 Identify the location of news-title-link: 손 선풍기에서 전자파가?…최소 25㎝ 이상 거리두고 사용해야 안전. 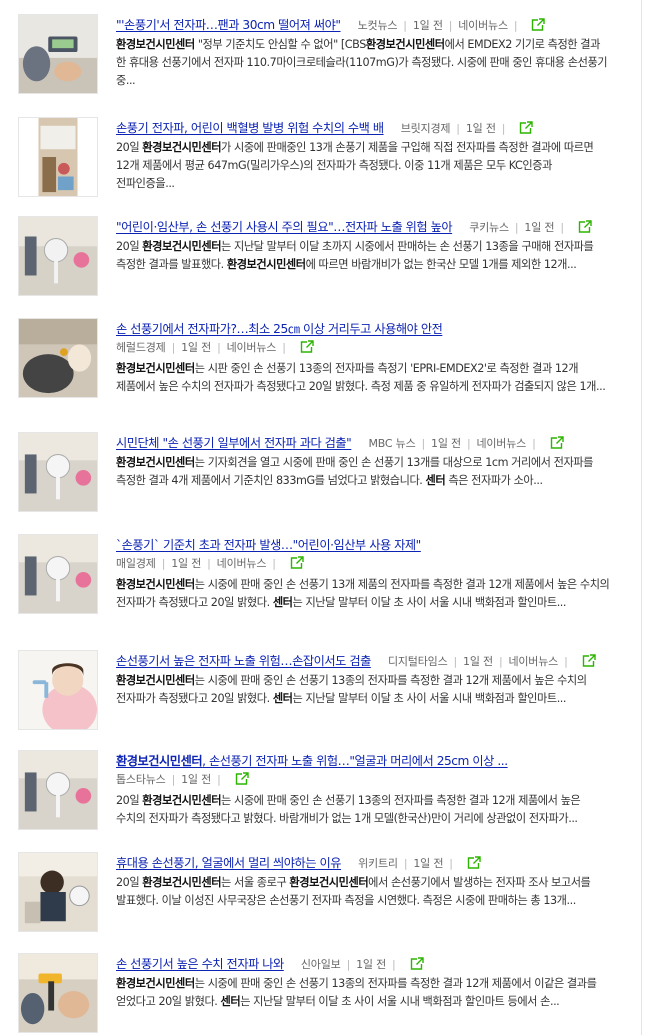
(279, 329).